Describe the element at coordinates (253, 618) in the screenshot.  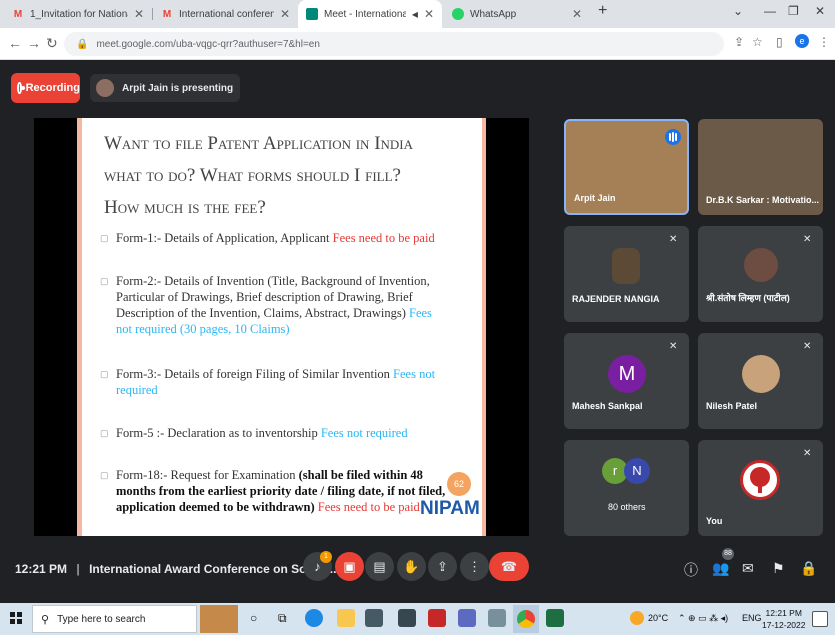
I see `cortana-icon: ○` at that location.